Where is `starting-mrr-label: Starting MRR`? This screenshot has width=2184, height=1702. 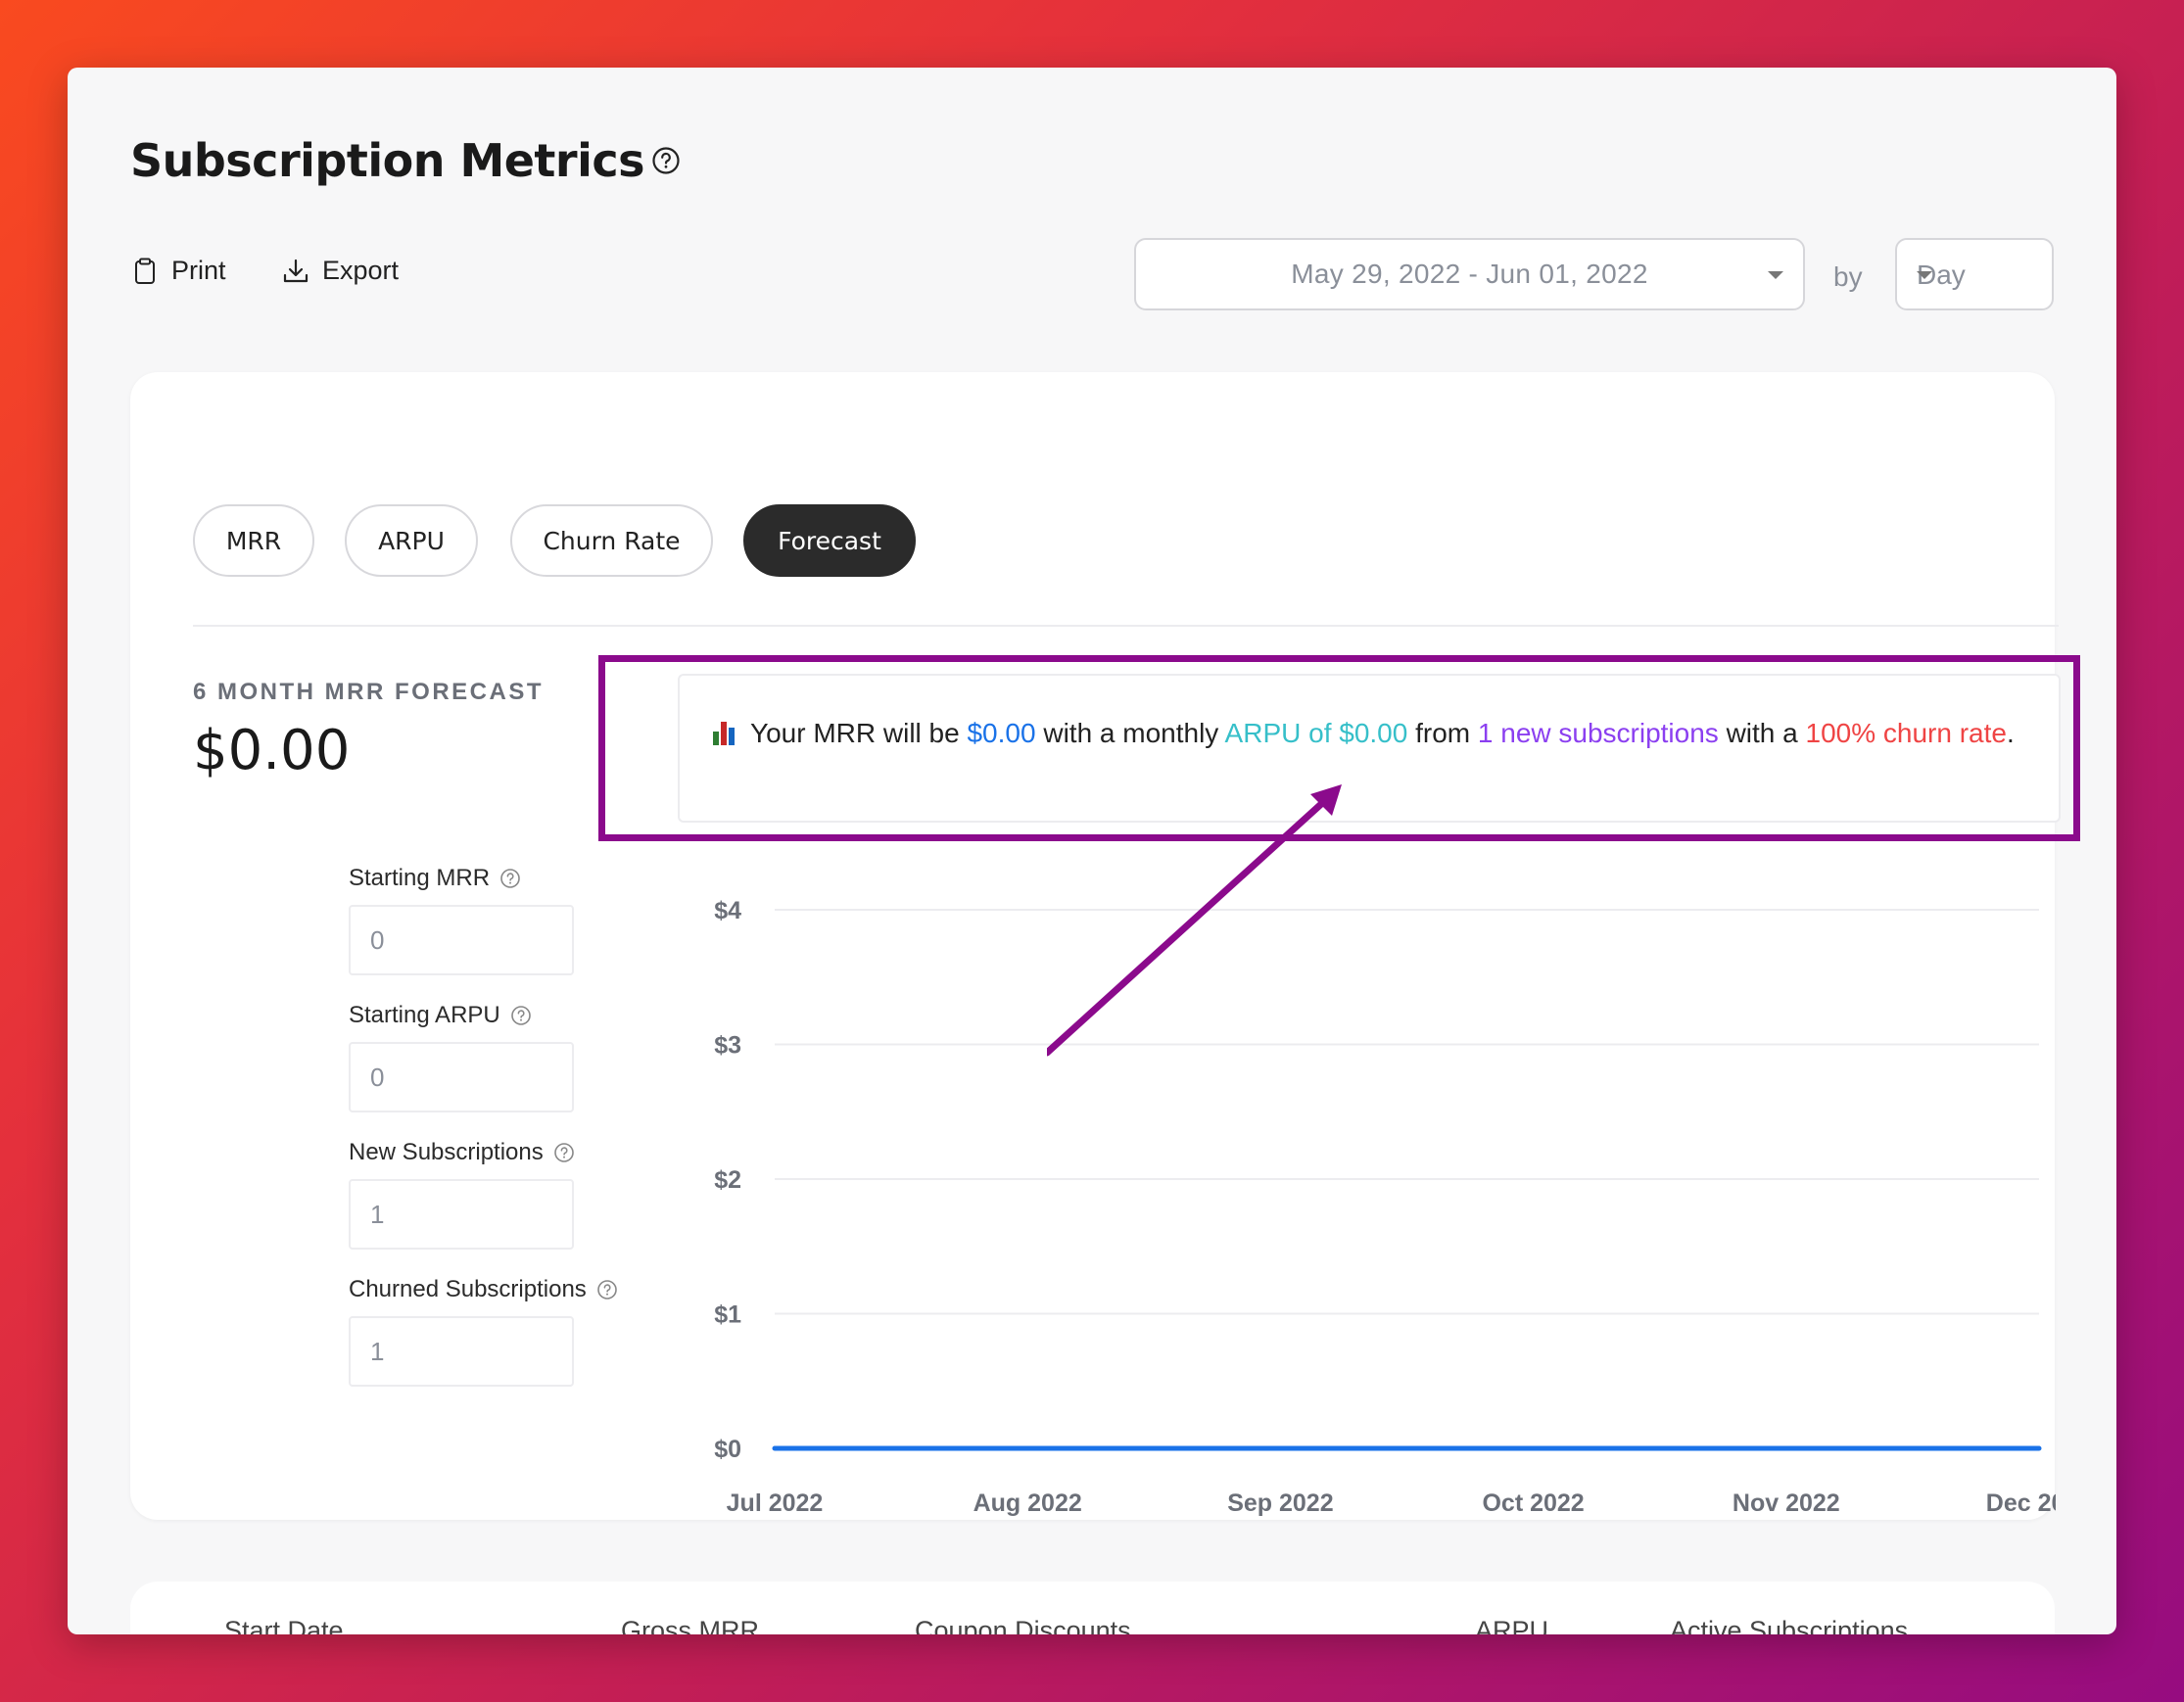
starting-mrr-label: Starting MRR is located at coordinates (435, 878).